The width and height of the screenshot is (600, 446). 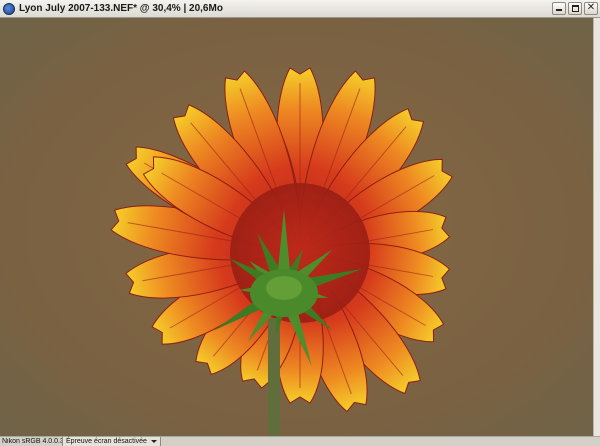 I want to click on close-button: ✕, so click(x=591, y=8).